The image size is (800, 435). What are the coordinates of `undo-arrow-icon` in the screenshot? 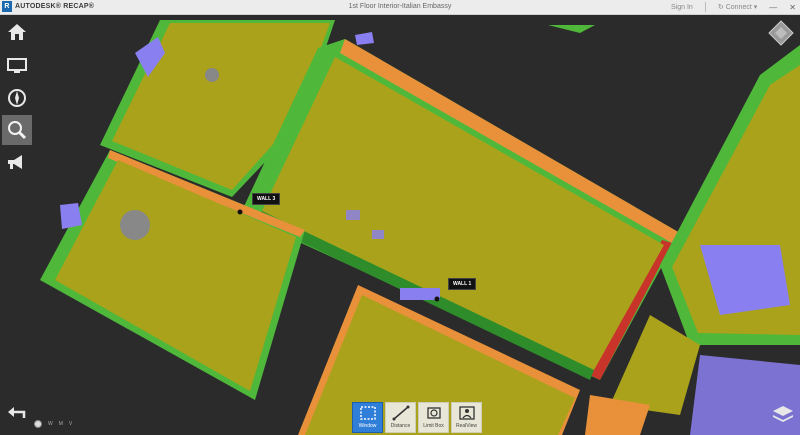 It's located at (17, 412).